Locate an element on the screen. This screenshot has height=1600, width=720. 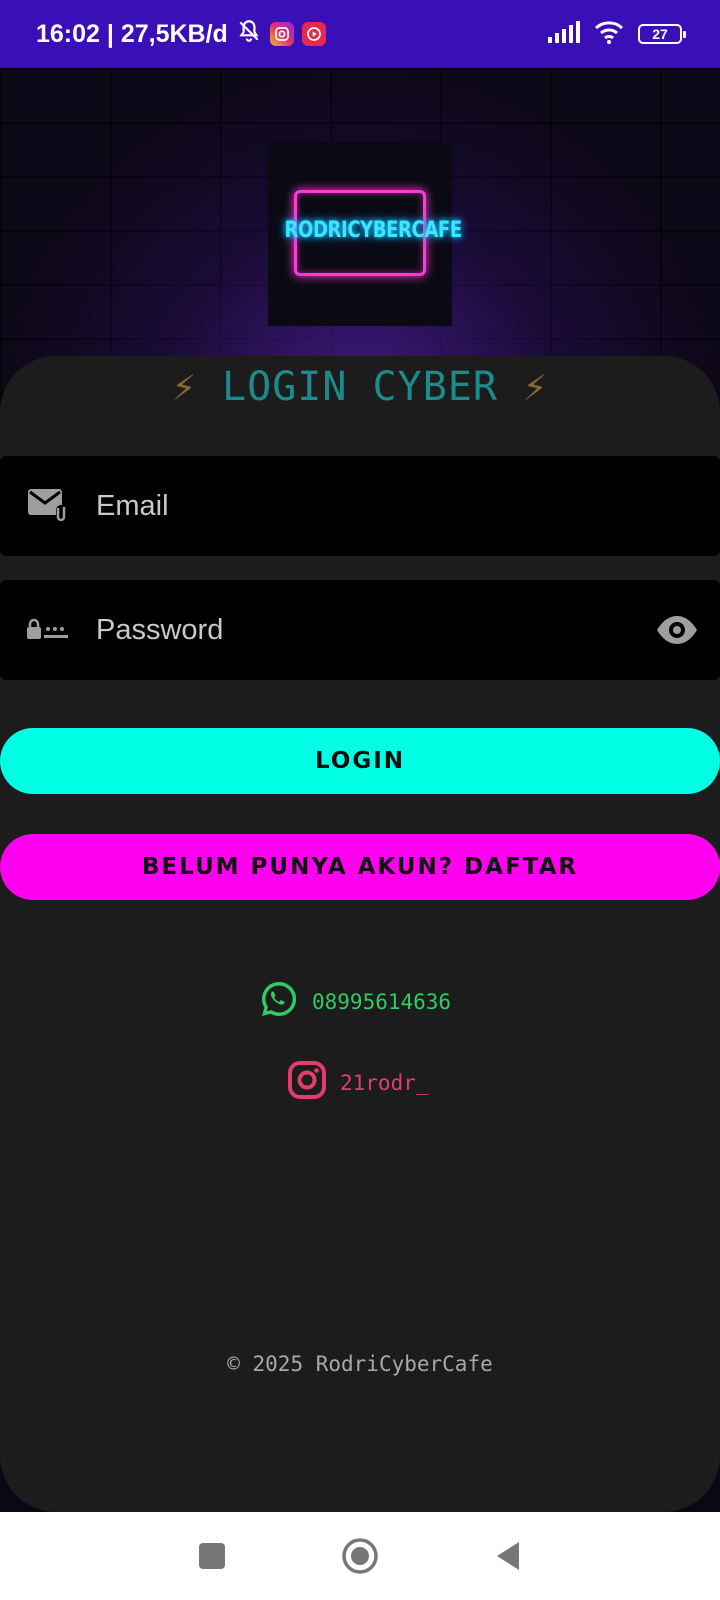
status-right: 27 is located at coordinates (617, 34).